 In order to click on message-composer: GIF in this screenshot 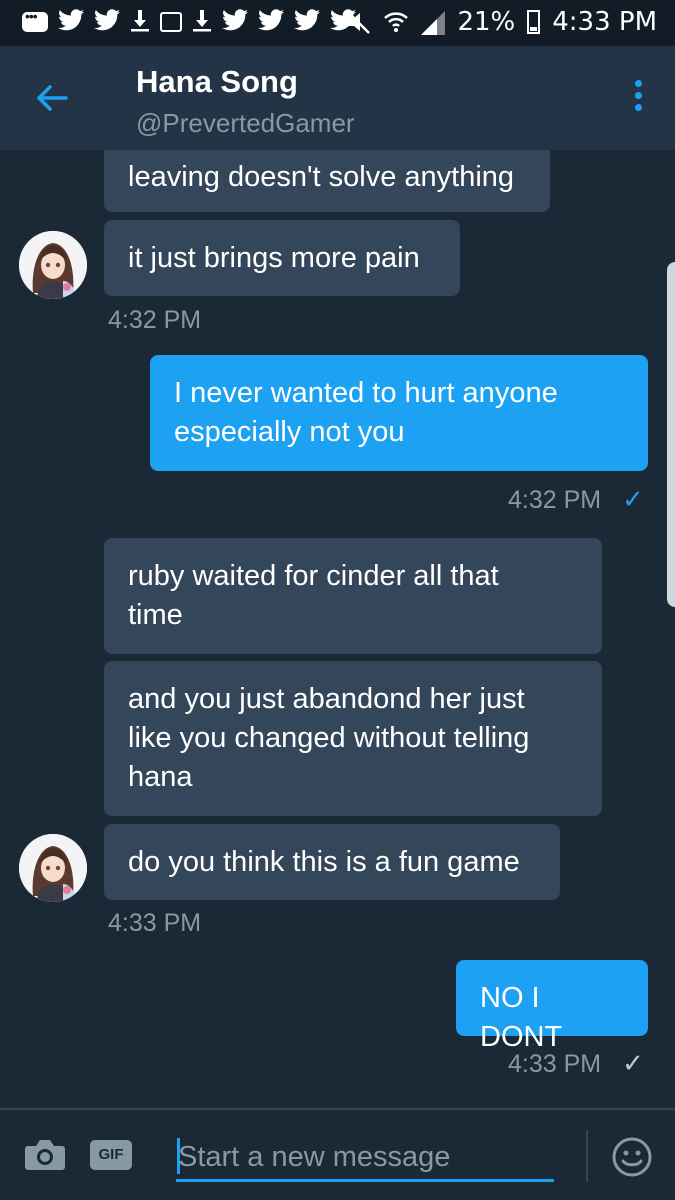, I will do `click(337, 1154)`.